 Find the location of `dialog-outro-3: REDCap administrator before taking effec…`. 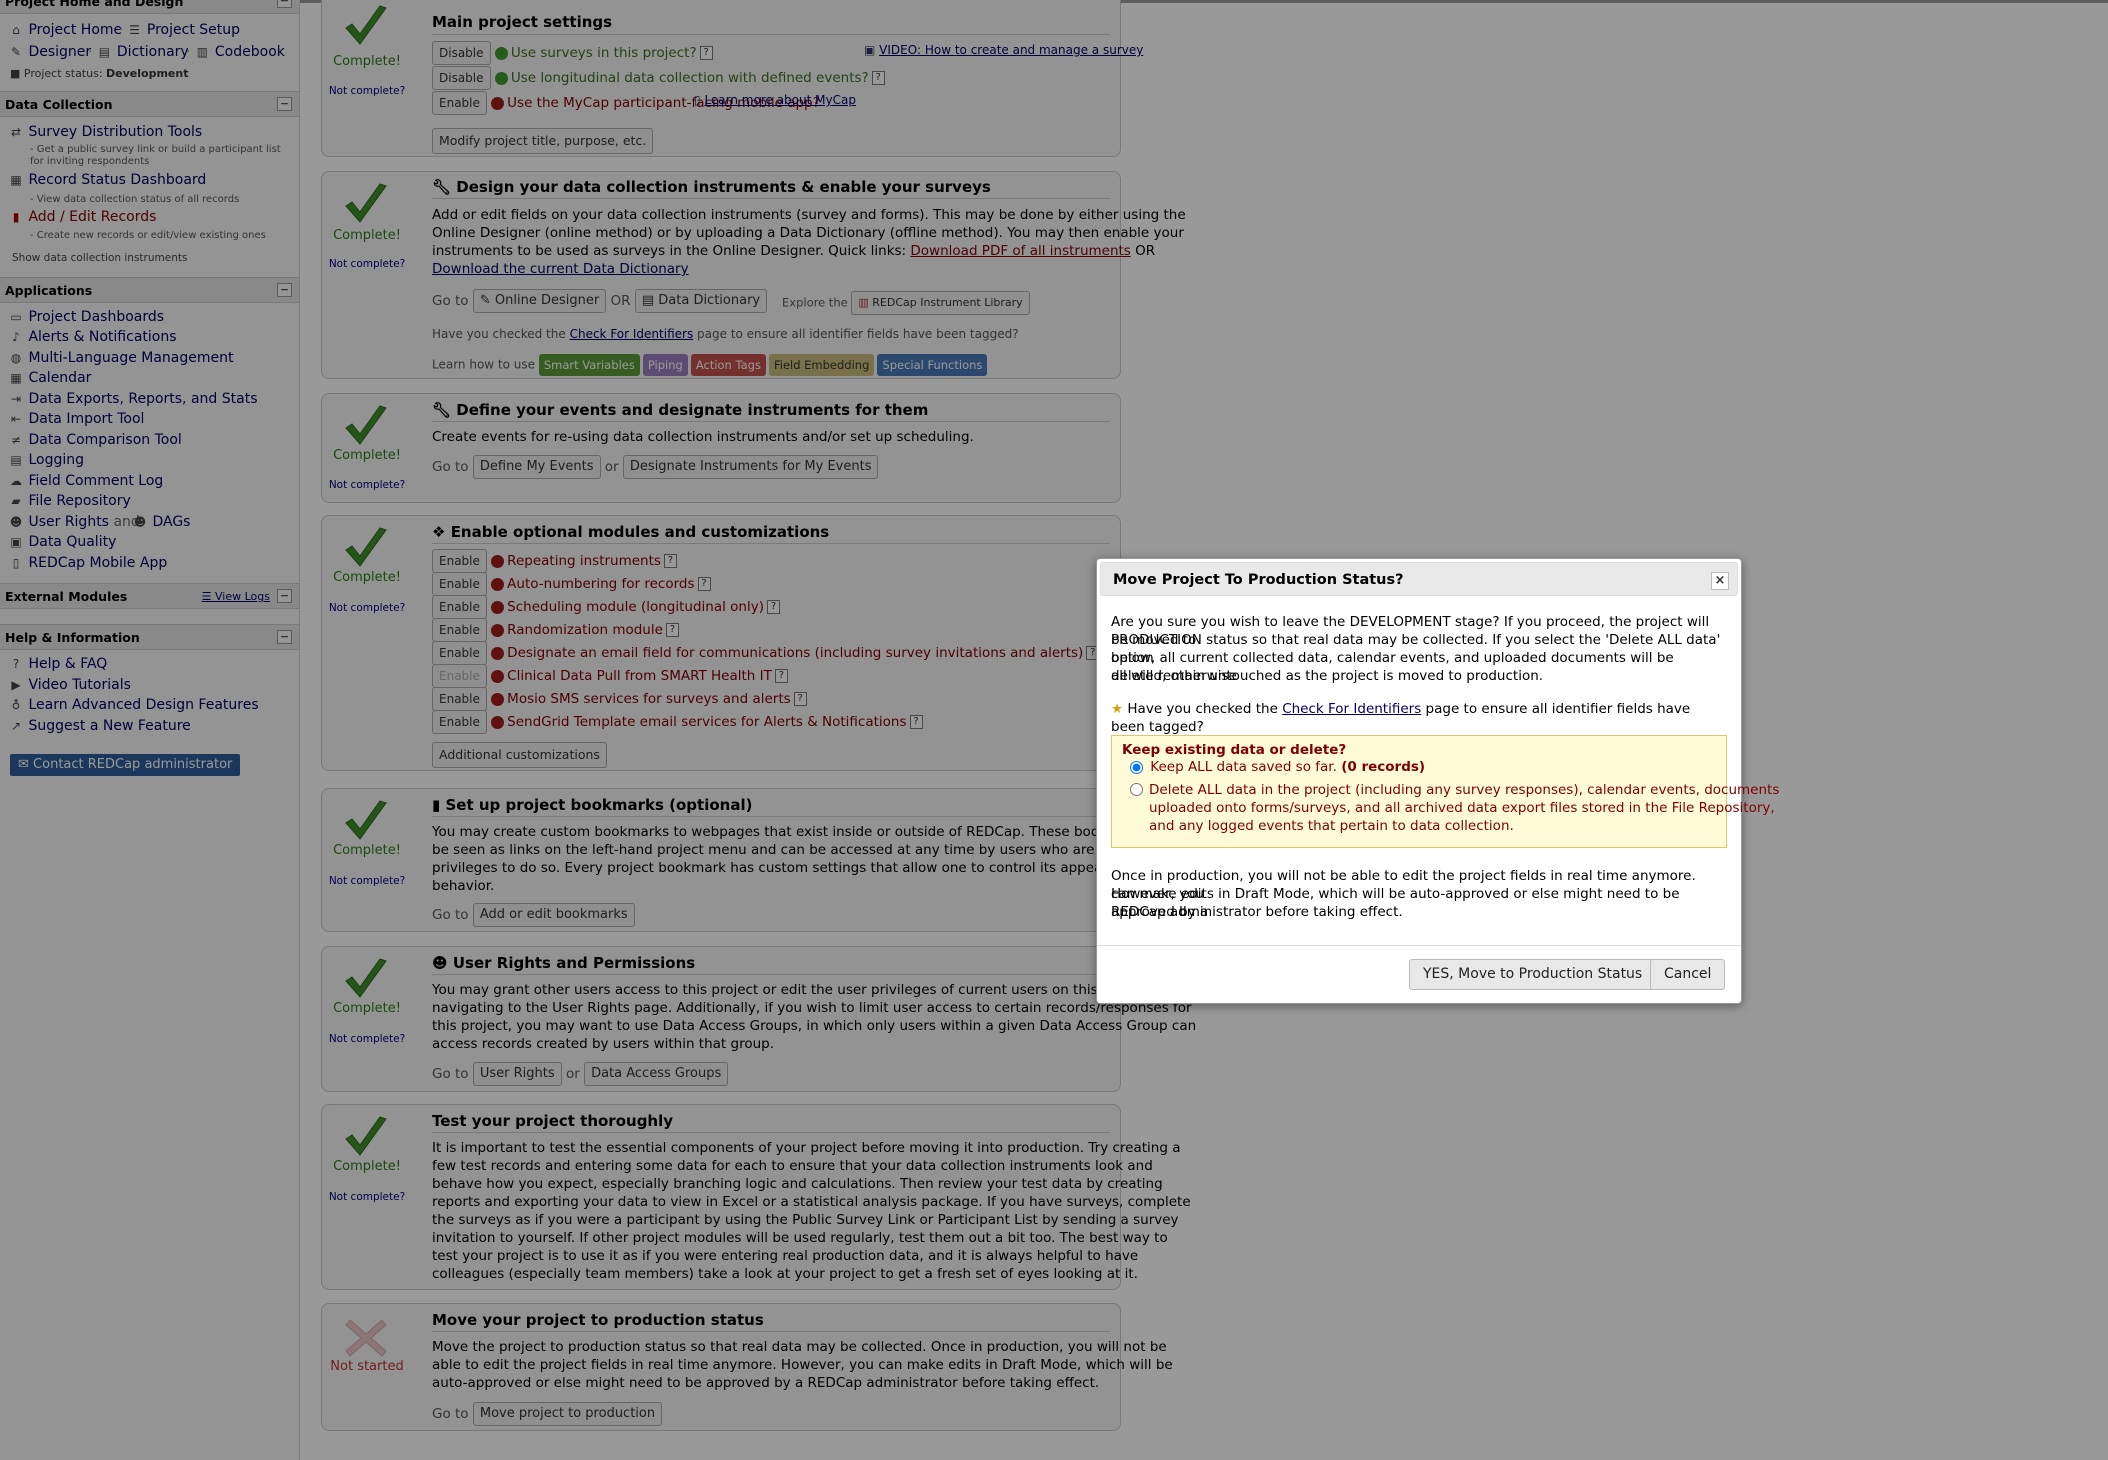

dialog-outro-3: REDCap administrator before taking effec… is located at coordinates (1257, 912).